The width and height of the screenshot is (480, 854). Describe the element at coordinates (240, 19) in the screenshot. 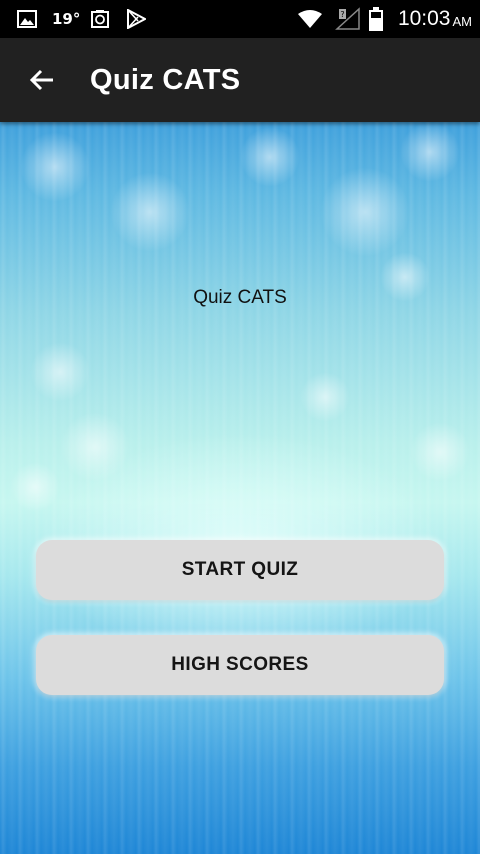

I see `status-bar: 19° ? 10:03 AM` at that location.